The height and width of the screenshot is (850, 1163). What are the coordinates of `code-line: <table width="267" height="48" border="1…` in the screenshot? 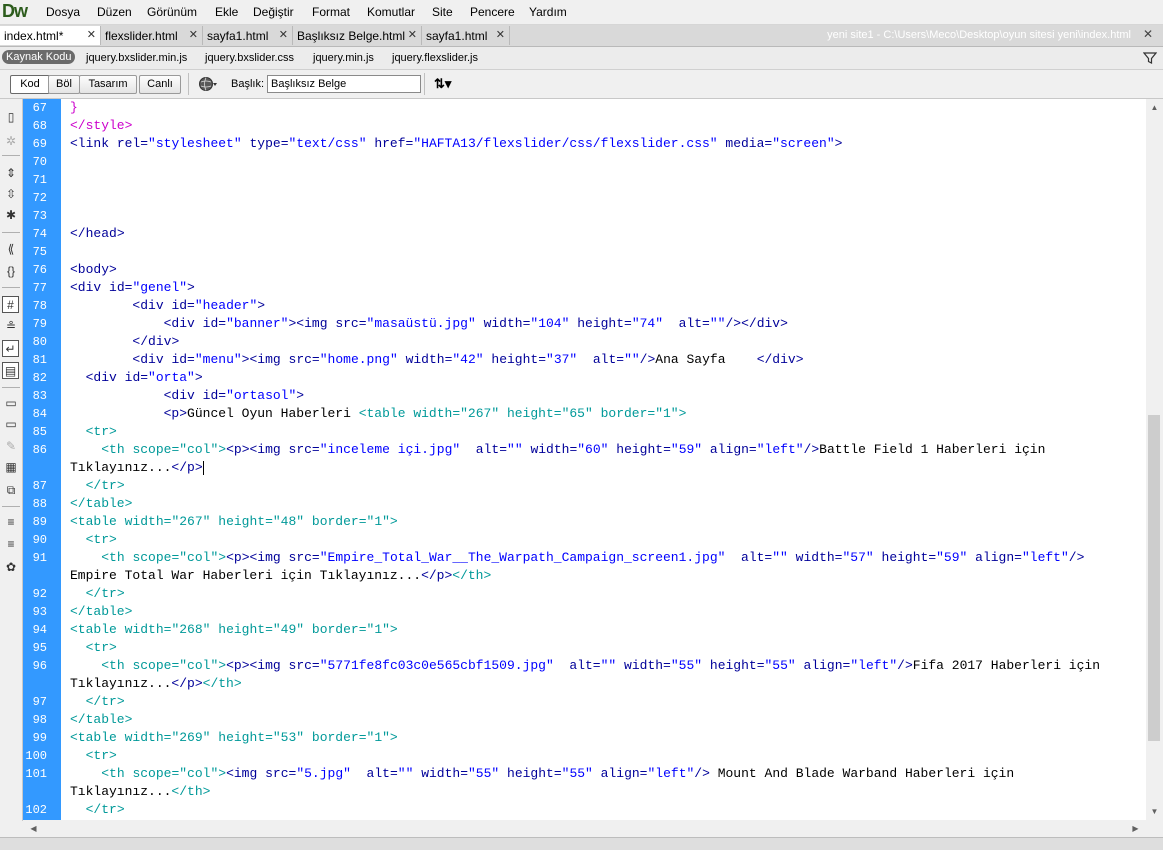 It's located at (234, 521).